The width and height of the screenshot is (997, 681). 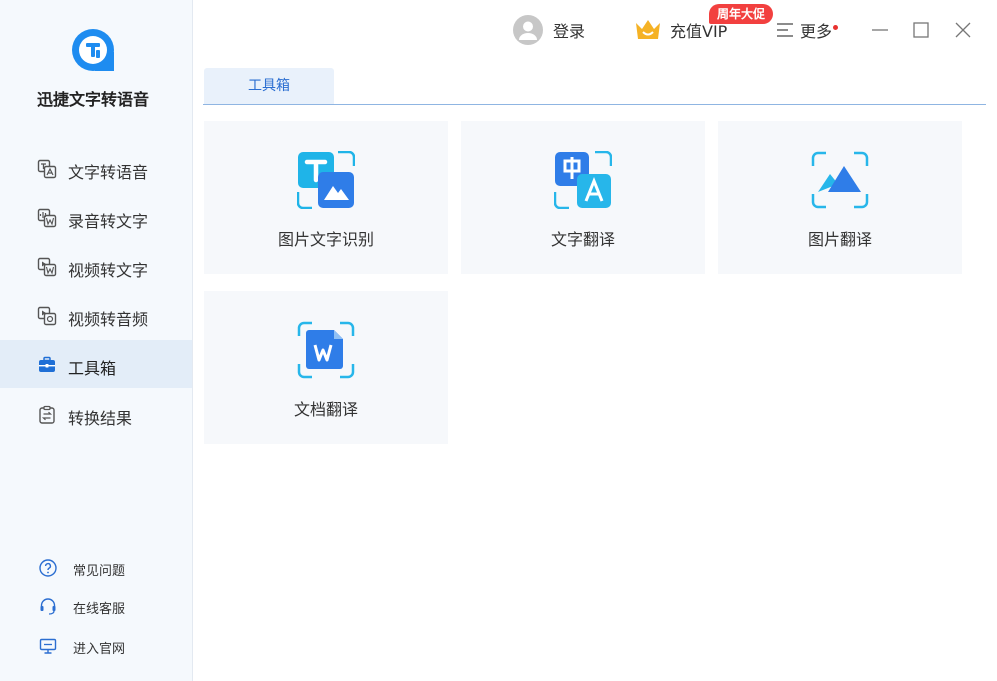 What do you see at coordinates (582, 239) in the screenshot?
I see `tool-card-label: 文字翻译` at bounding box center [582, 239].